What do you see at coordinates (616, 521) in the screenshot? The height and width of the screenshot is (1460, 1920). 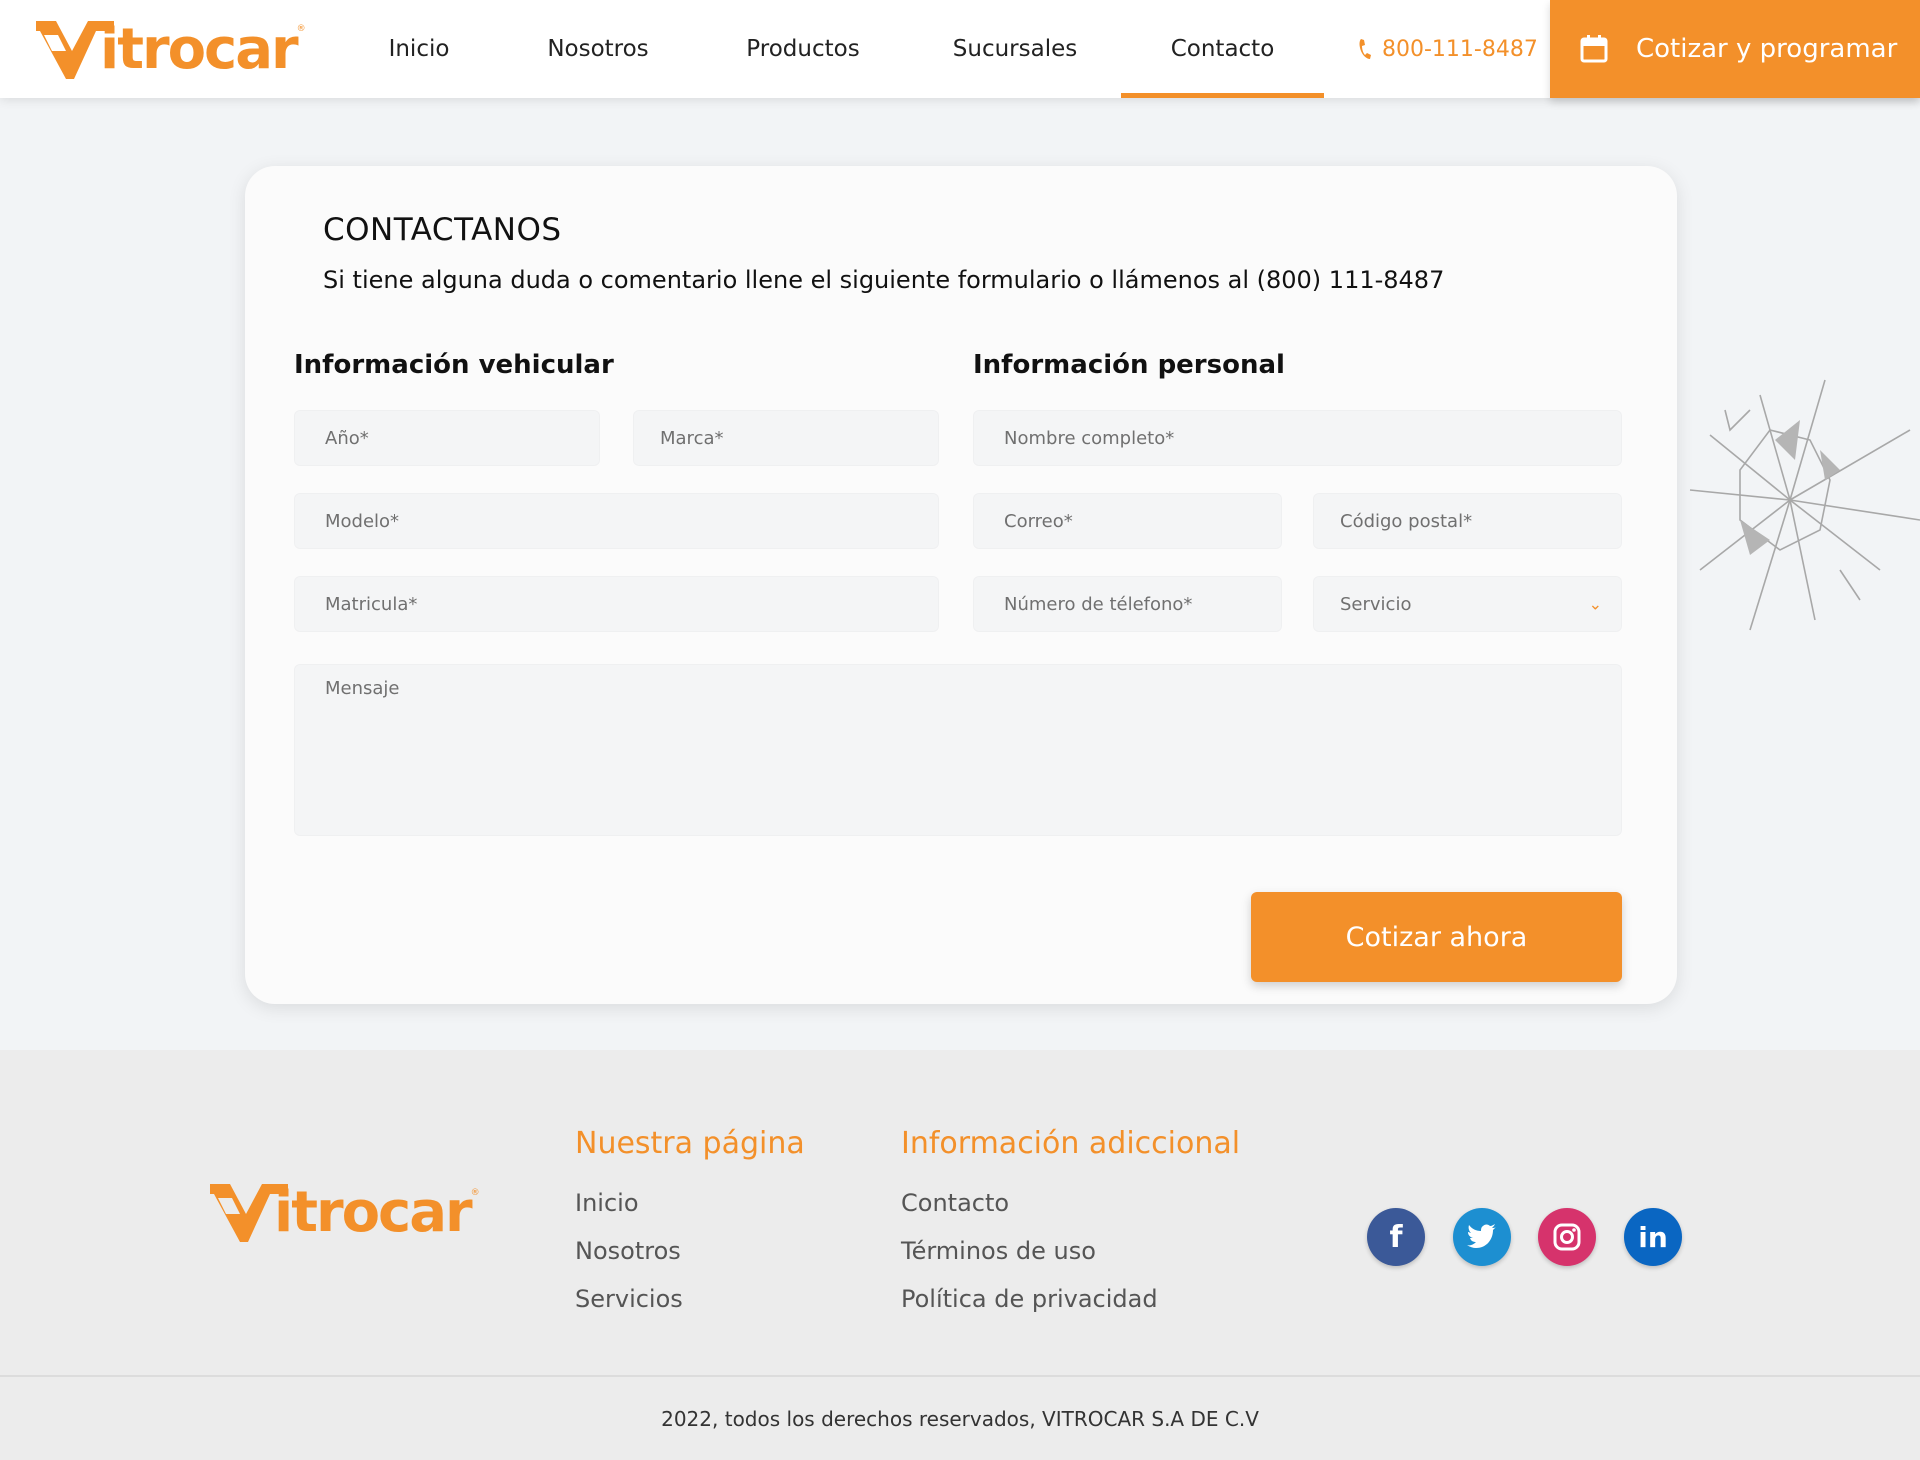 I see `model-field: Modelo*` at bounding box center [616, 521].